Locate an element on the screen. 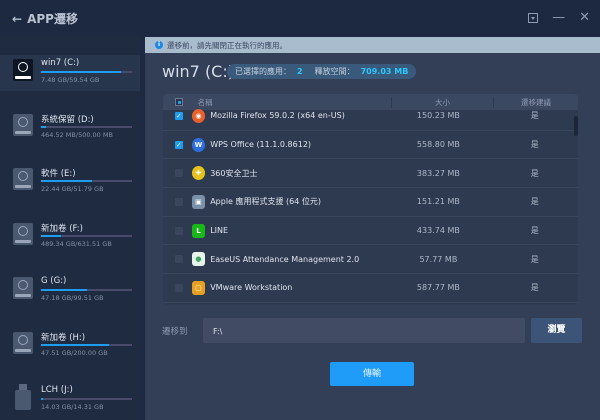 This screenshot has height=420, width=600. app-name: EaseUS Attendance Management 2.0 is located at coordinates (285, 259).